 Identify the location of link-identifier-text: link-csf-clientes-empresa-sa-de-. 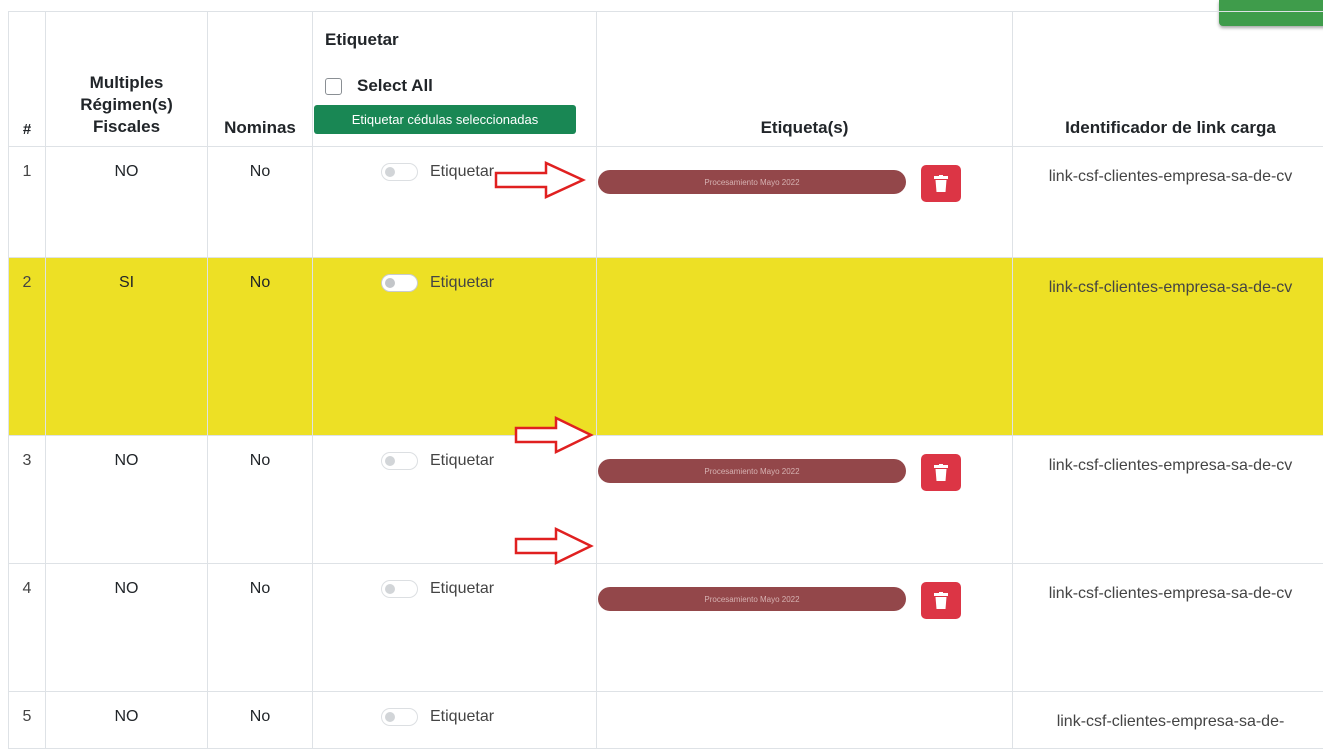
(1171, 722).